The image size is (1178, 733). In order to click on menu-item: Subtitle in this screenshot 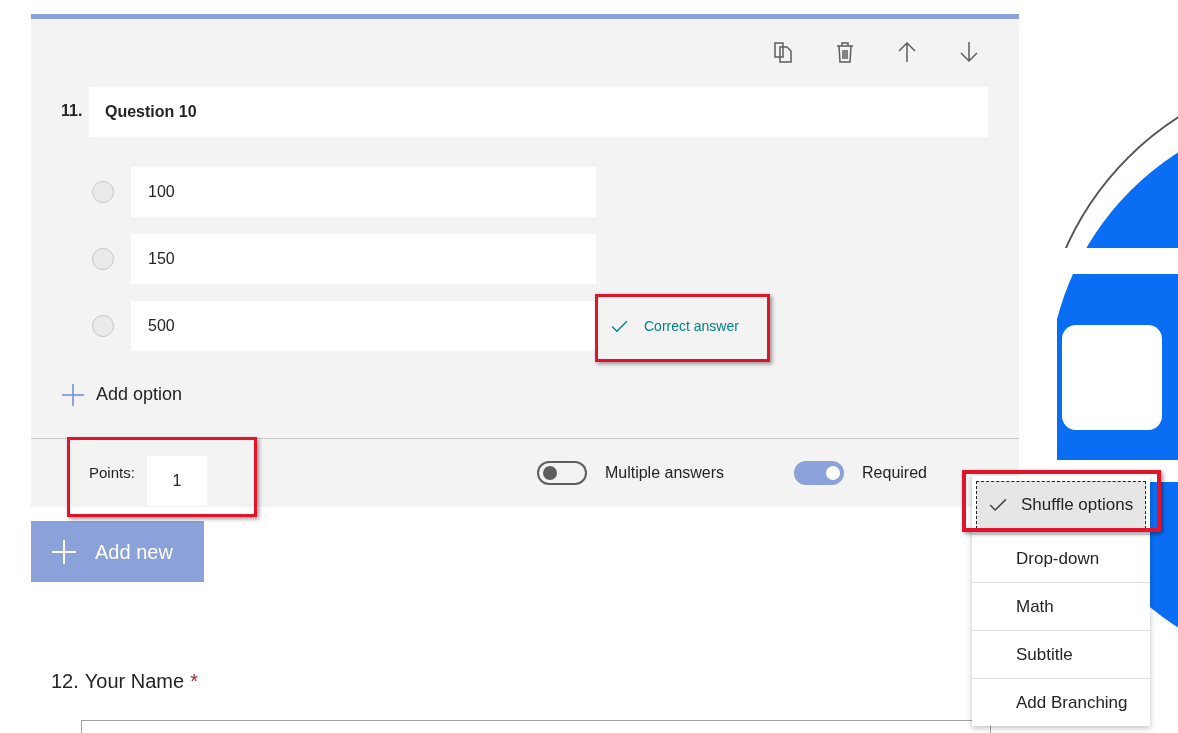, I will do `click(1061, 654)`.